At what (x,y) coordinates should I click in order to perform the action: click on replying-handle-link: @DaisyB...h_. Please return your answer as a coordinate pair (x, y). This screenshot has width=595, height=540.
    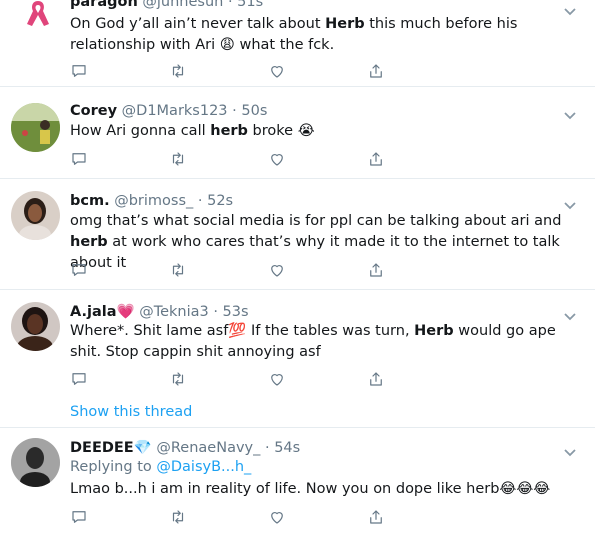
    Looking at the image, I should click on (203, 467).